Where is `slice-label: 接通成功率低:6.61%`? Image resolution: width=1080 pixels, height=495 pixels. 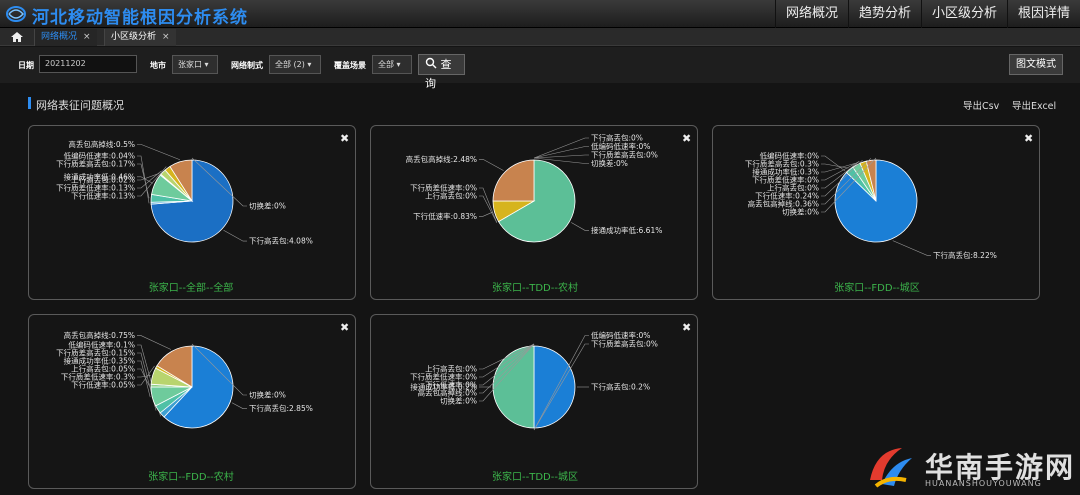
slice-label: 接通成功率低:6.61% is located at coordinates (626, 230).